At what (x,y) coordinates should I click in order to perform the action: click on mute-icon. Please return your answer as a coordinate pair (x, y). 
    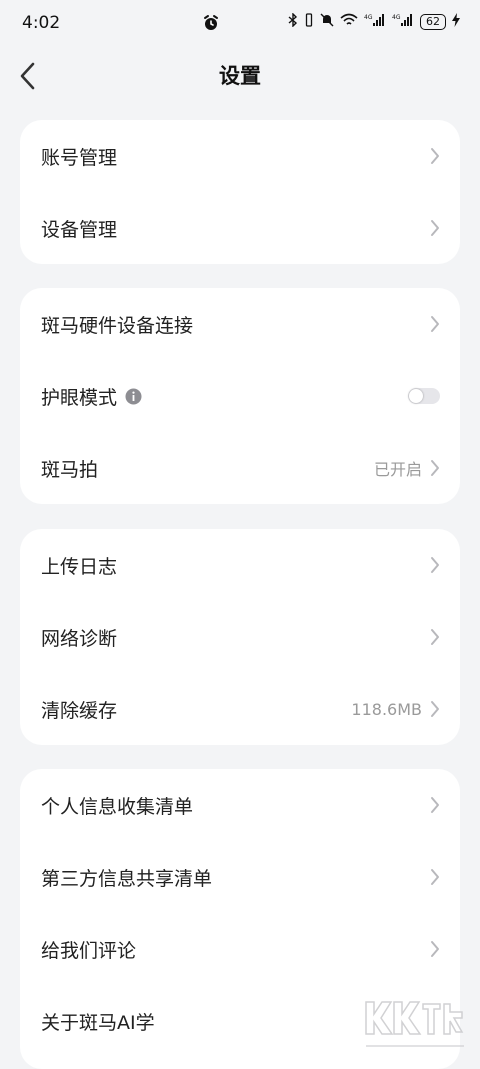
    Looking at the image, I should click on (327, 21).